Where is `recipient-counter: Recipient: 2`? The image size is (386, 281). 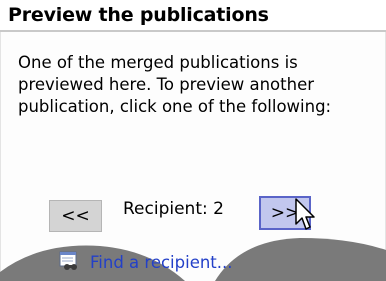
recipient-counter: Recipient: 2 is located at coordinates (173, 209).